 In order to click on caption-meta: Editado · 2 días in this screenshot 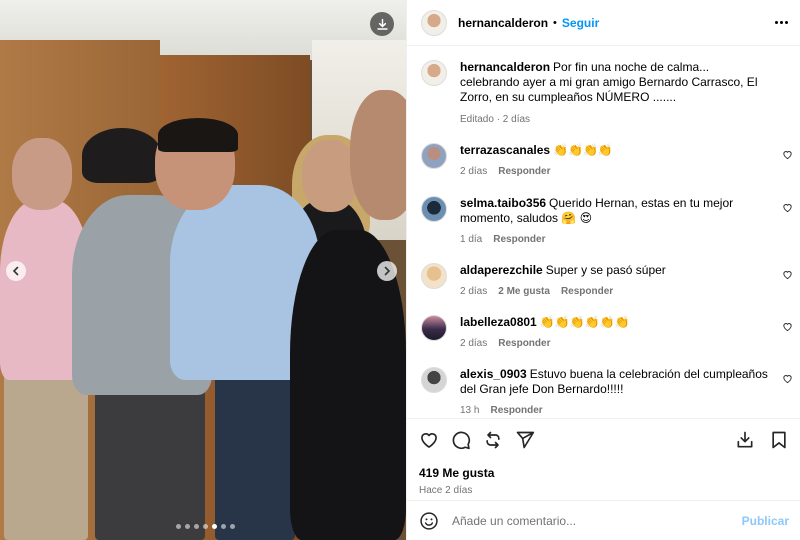, I will do `click(495, 119)`.